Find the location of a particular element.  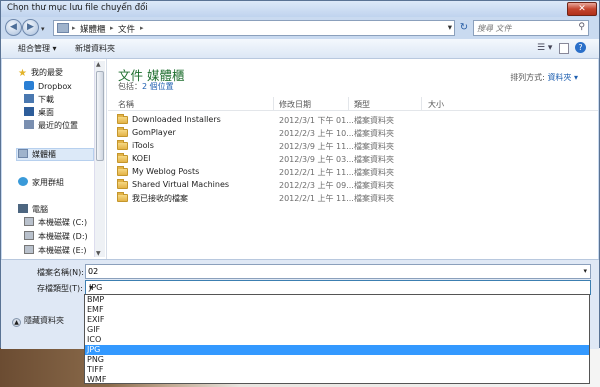

file-name: 我已接收的檔案 is located at coordinates (160, 198).